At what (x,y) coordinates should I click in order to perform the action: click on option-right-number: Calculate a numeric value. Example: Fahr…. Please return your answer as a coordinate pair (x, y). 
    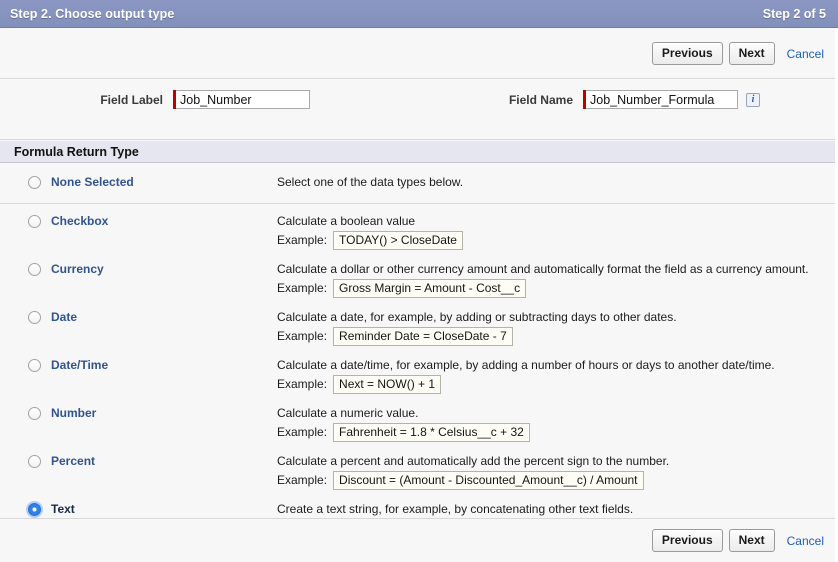
    Looking at the image, I should click on (557, 424).